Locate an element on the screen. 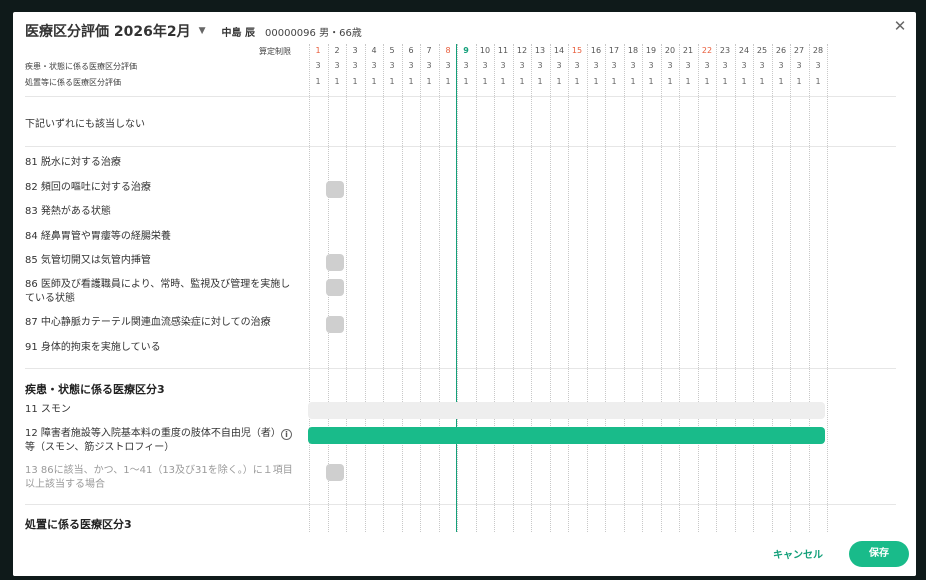  month-title: 医療区分評価 2026年2月 is located at coordinates (108, 31).